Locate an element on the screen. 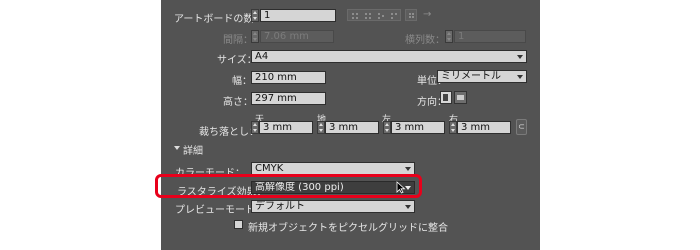  spacing-label: 間隔： is located at coordinates (238, 40).